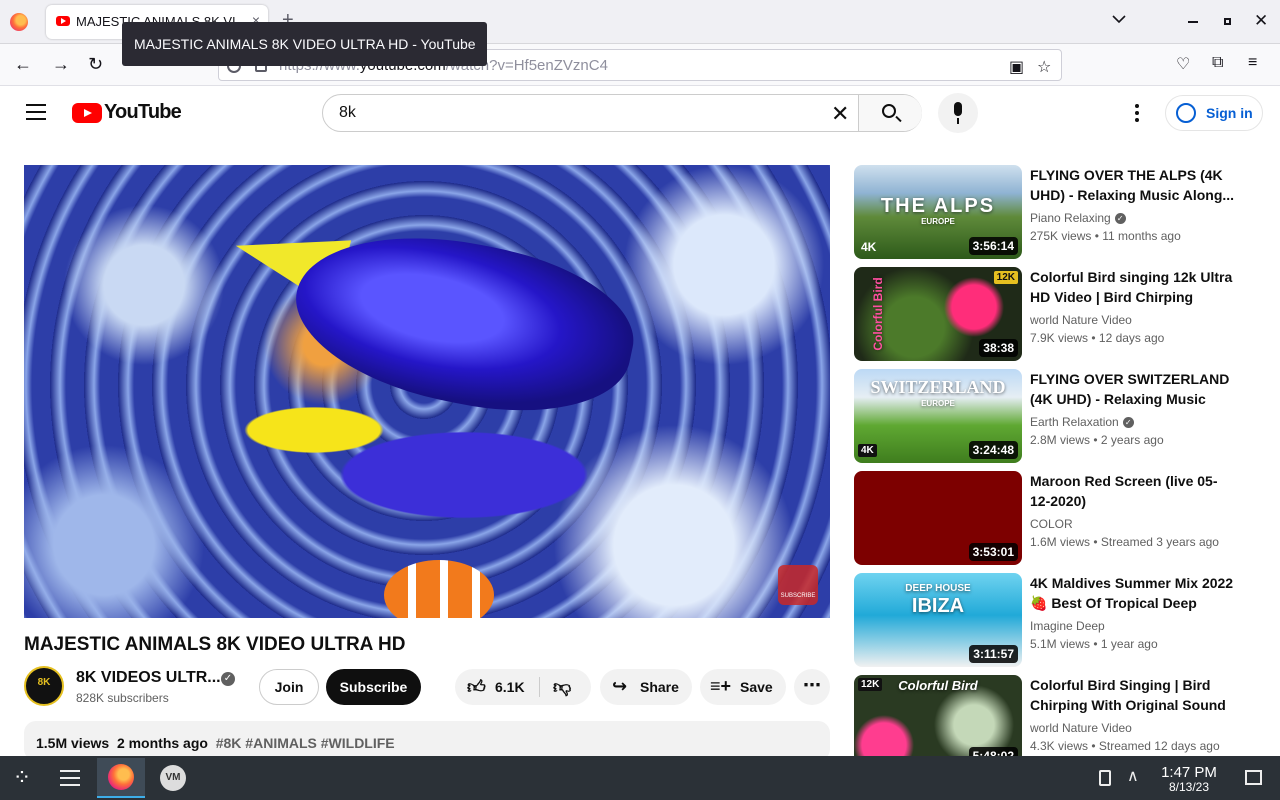 The height and width of the screenshot is (800, 1280). Describe the element at coordinates (1016, 67) in the screenshot. I see `reader-view-icon: ▣` at that location.